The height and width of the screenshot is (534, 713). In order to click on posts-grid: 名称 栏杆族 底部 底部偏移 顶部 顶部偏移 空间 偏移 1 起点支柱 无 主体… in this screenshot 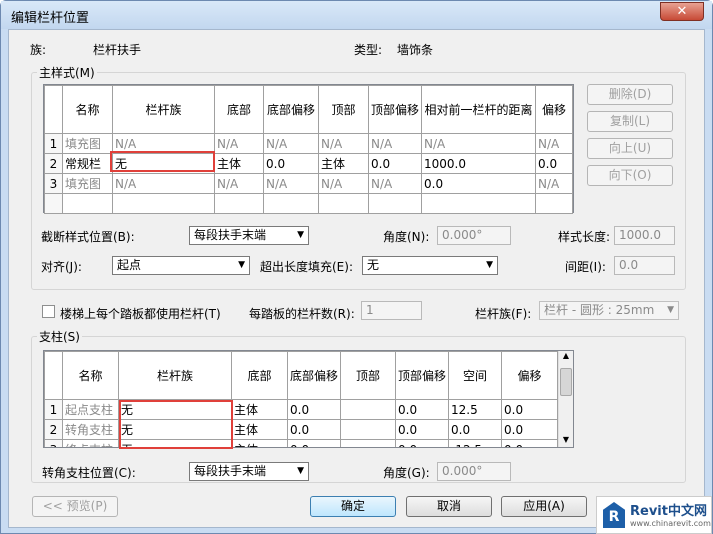, I will do `click(308, 399)`.